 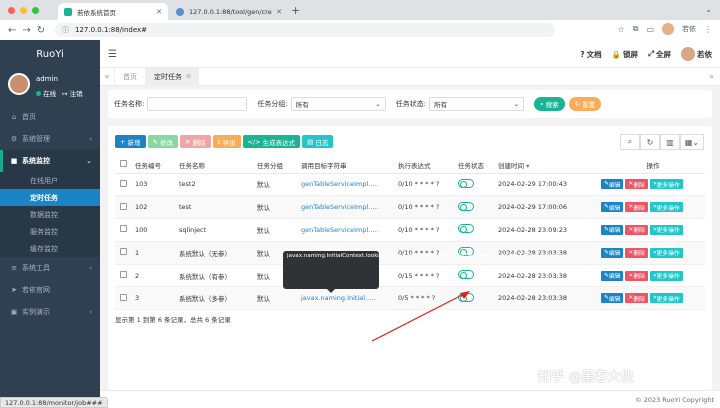 What do you see at coordinates (585, 104) in the screenshot?
I see `reset-button: ↻ 重置` at bounding box center [585, 104].